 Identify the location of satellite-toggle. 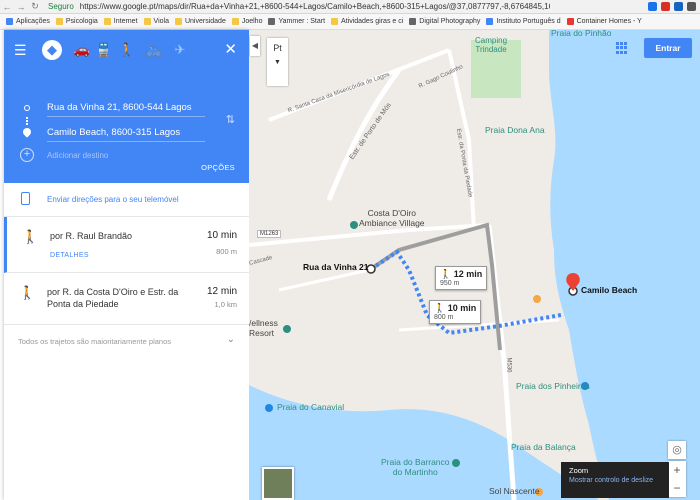
(278, 483).